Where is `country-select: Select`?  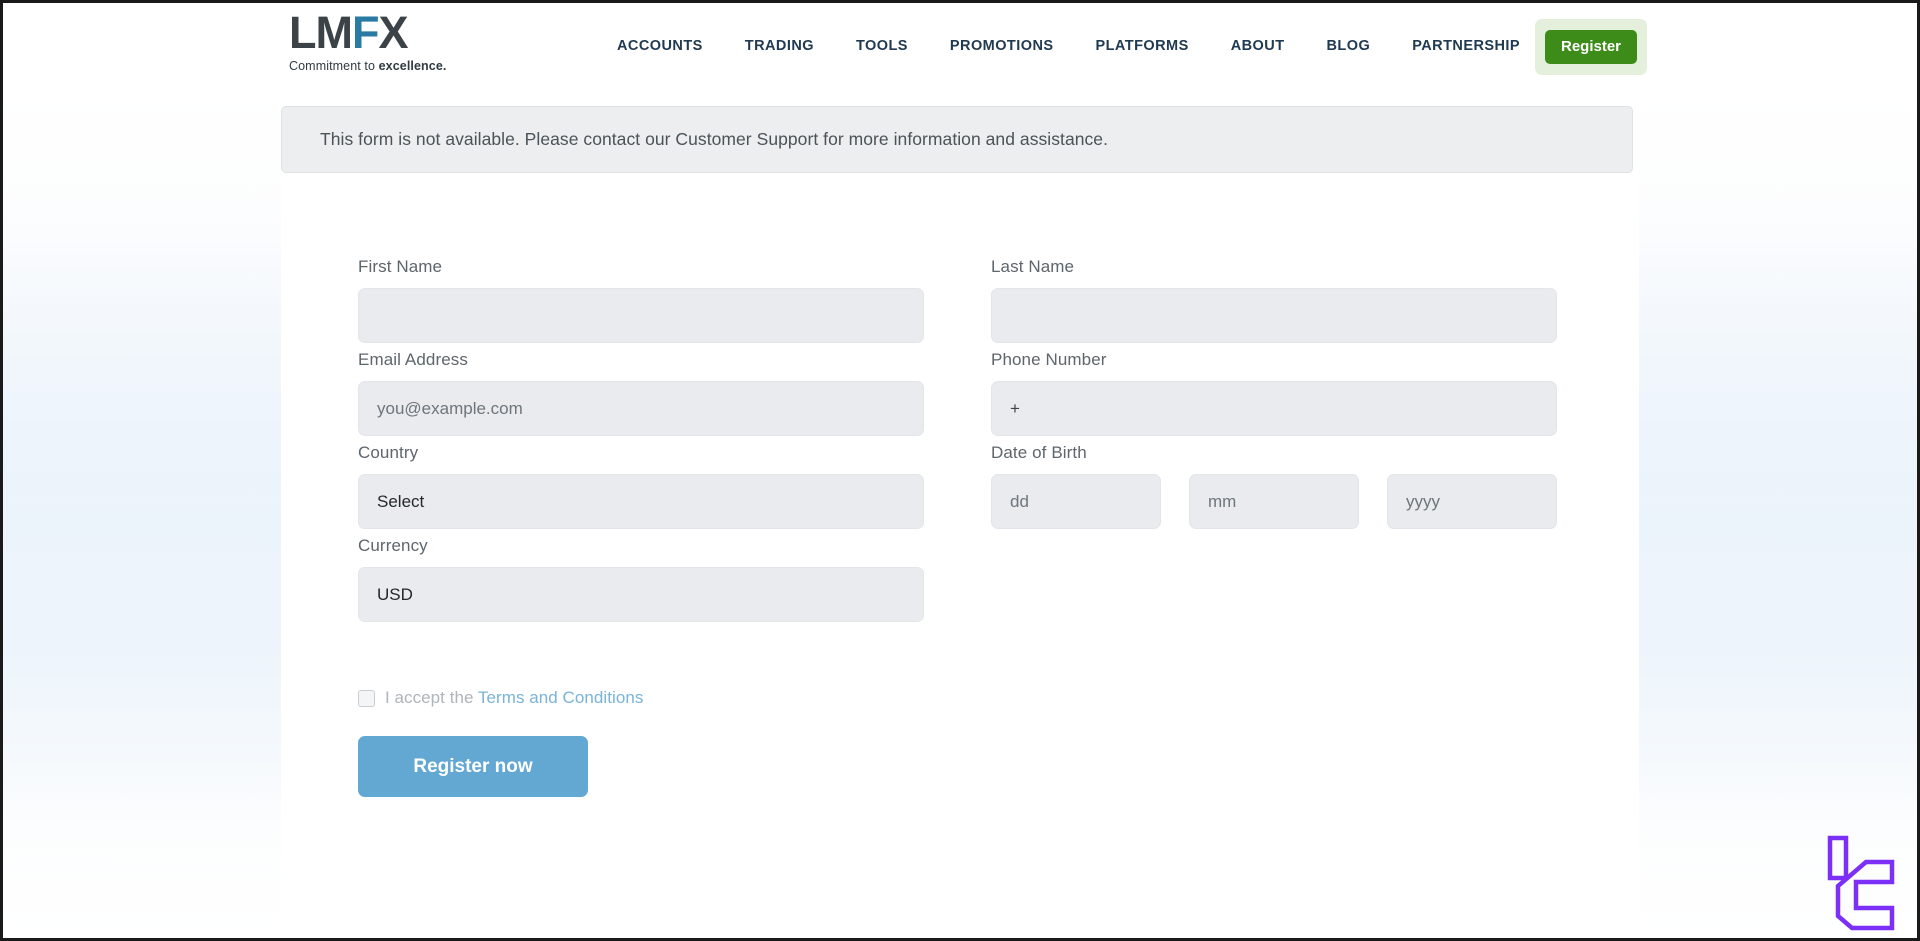
country-select: Select is located at coordinates (641, 501).